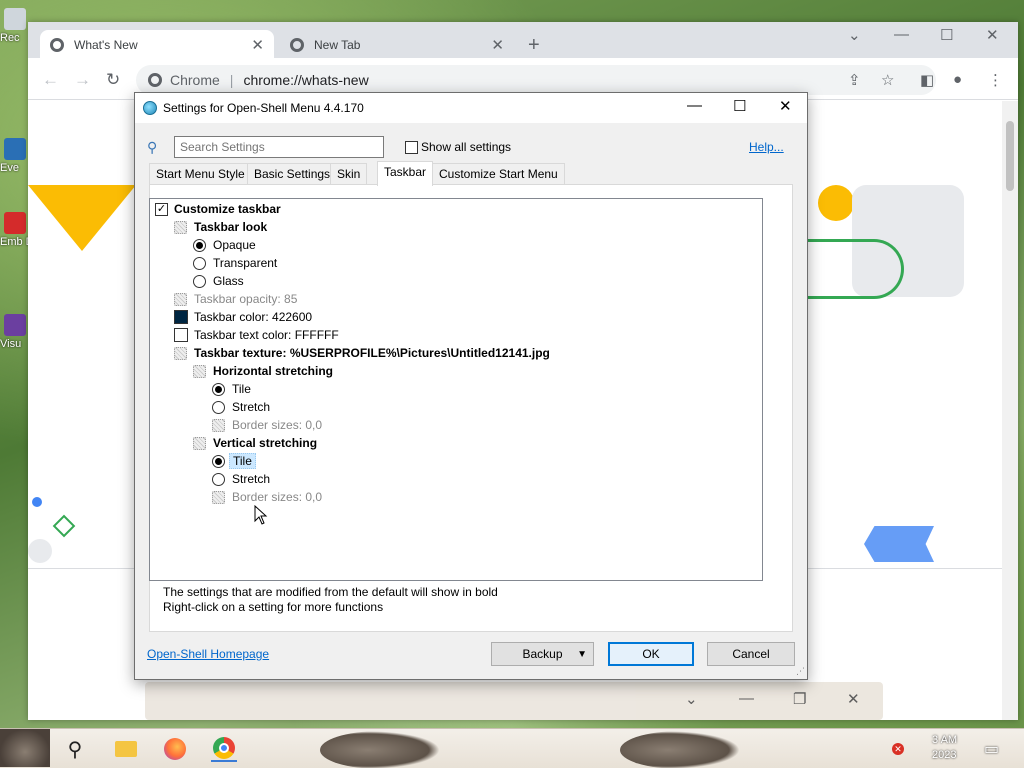 The width and height of the screenshot is (1024, 768). Describe the element at coordinates (267, 425) in the screenshot. I see `h-border-sizes-item: Border sizes: 0,0` at that location.